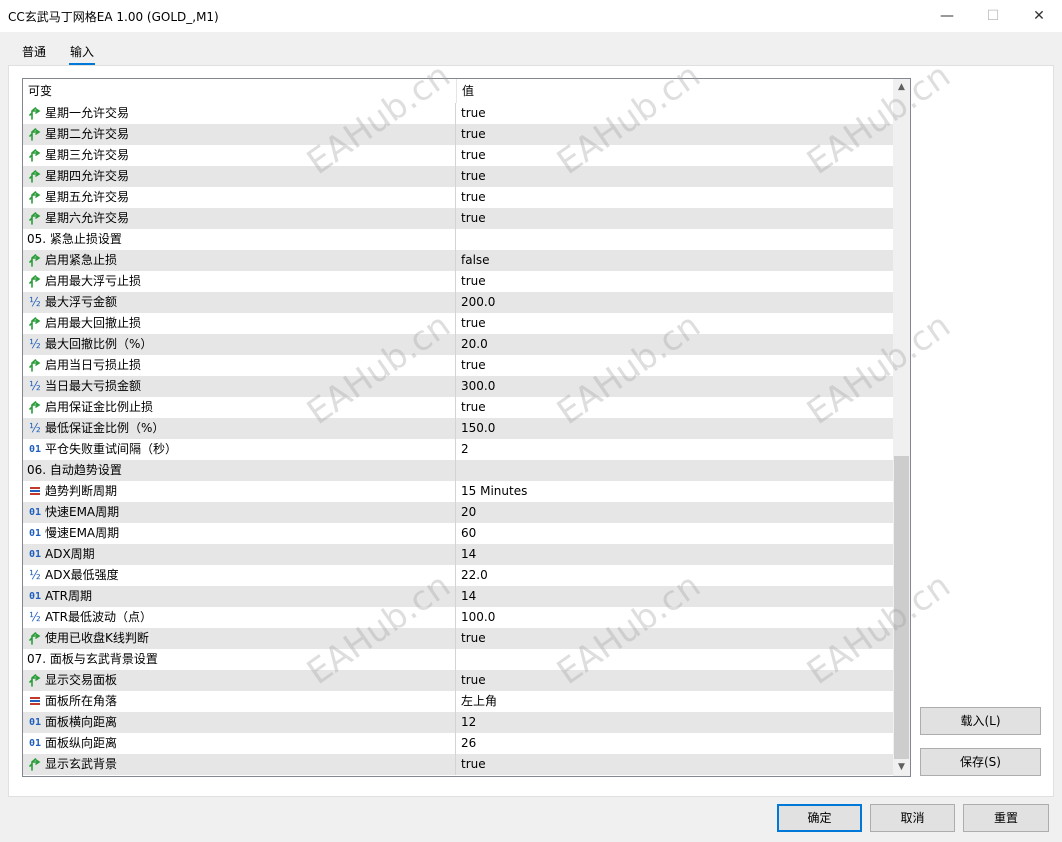 The width and height of the screenshot is (1062, 842). I want to click on table-row: 趋势判断周期 15 Minutes, so click(458, 491).